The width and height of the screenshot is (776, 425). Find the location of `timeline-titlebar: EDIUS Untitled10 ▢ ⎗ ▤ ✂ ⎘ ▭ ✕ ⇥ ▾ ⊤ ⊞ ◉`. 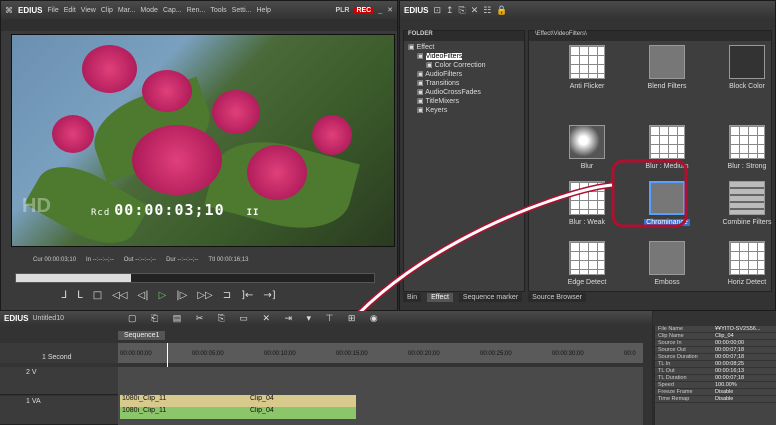

timeline-titlebar: EDIUS Untitled10 ▢ ⎗ ▤ ✂ ⎘ ▭ ✕ ⇥ ▾ ⊤ ⊞ ◉ is located at coordinates (326, 318).